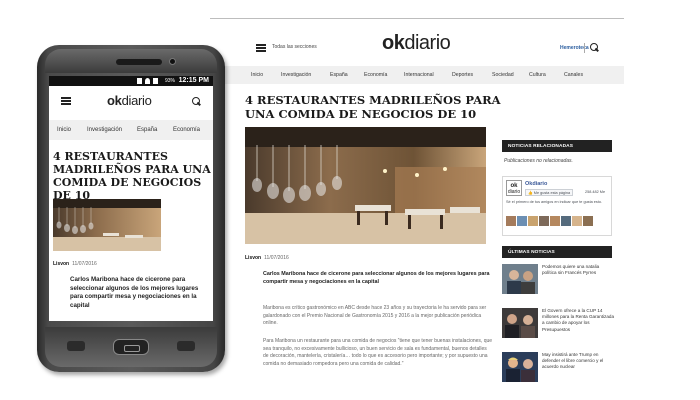  I want to click on nav-item-deportes: Deportes, so click(462, 75).